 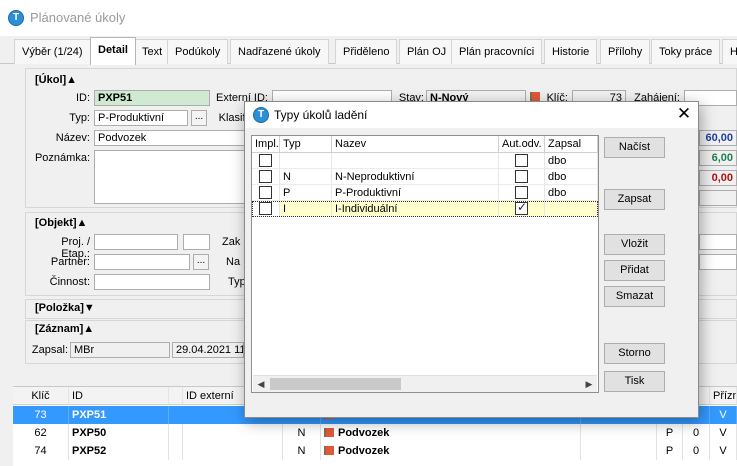 I want to click on row-sep, so click(x=176, y=433).